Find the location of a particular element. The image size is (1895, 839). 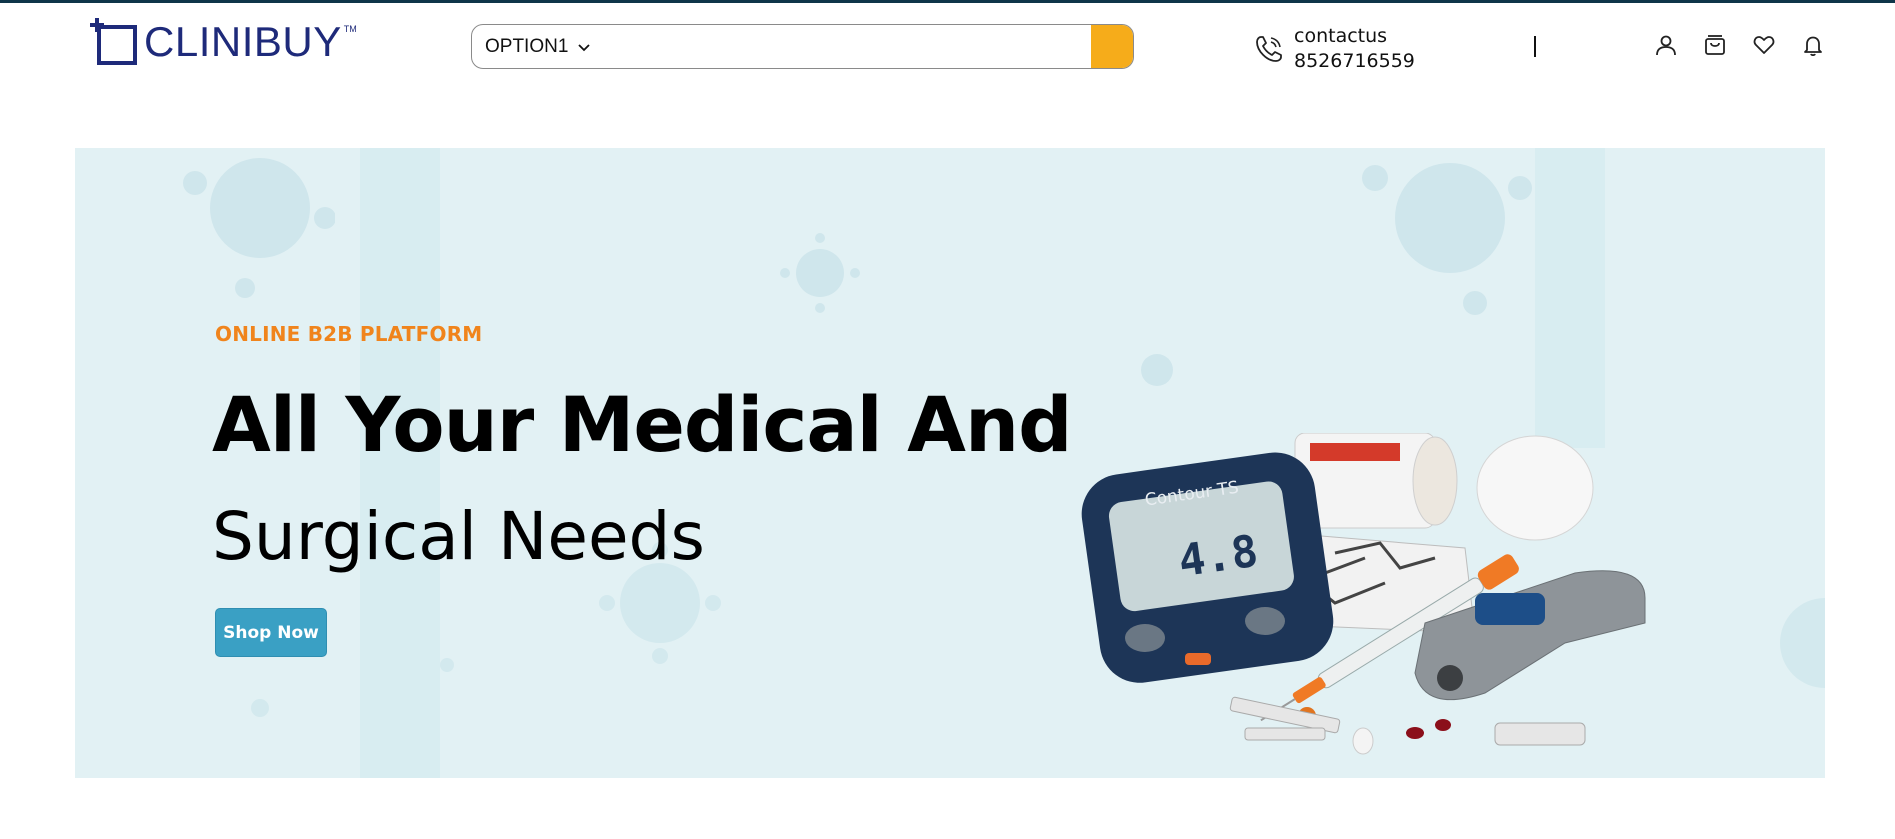

phone-icon is located at coordinates (1269, 49).